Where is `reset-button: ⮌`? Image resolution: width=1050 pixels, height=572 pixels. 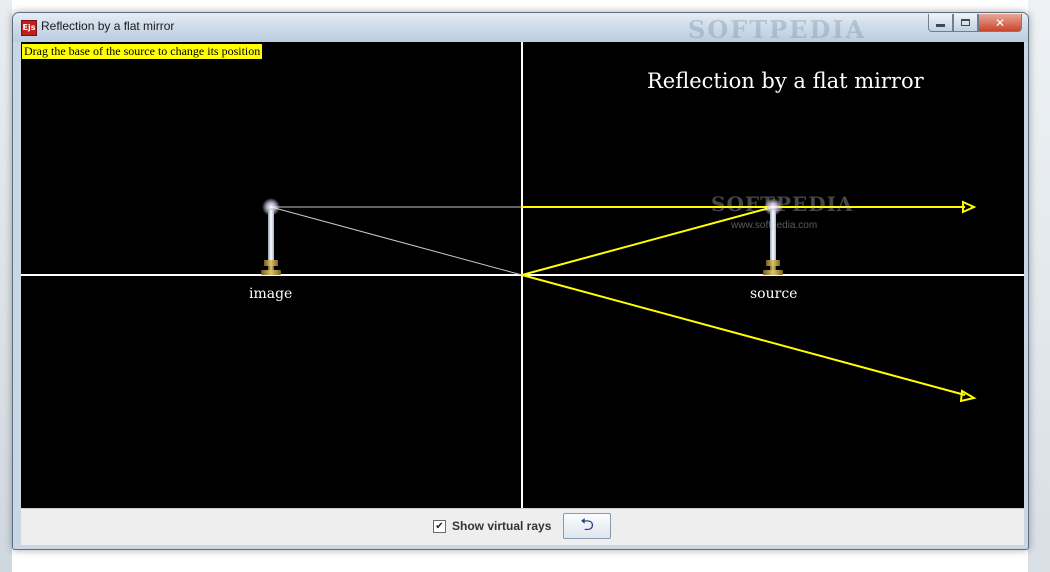 reset-button: ⮌ is located at coordinates (587, 526).